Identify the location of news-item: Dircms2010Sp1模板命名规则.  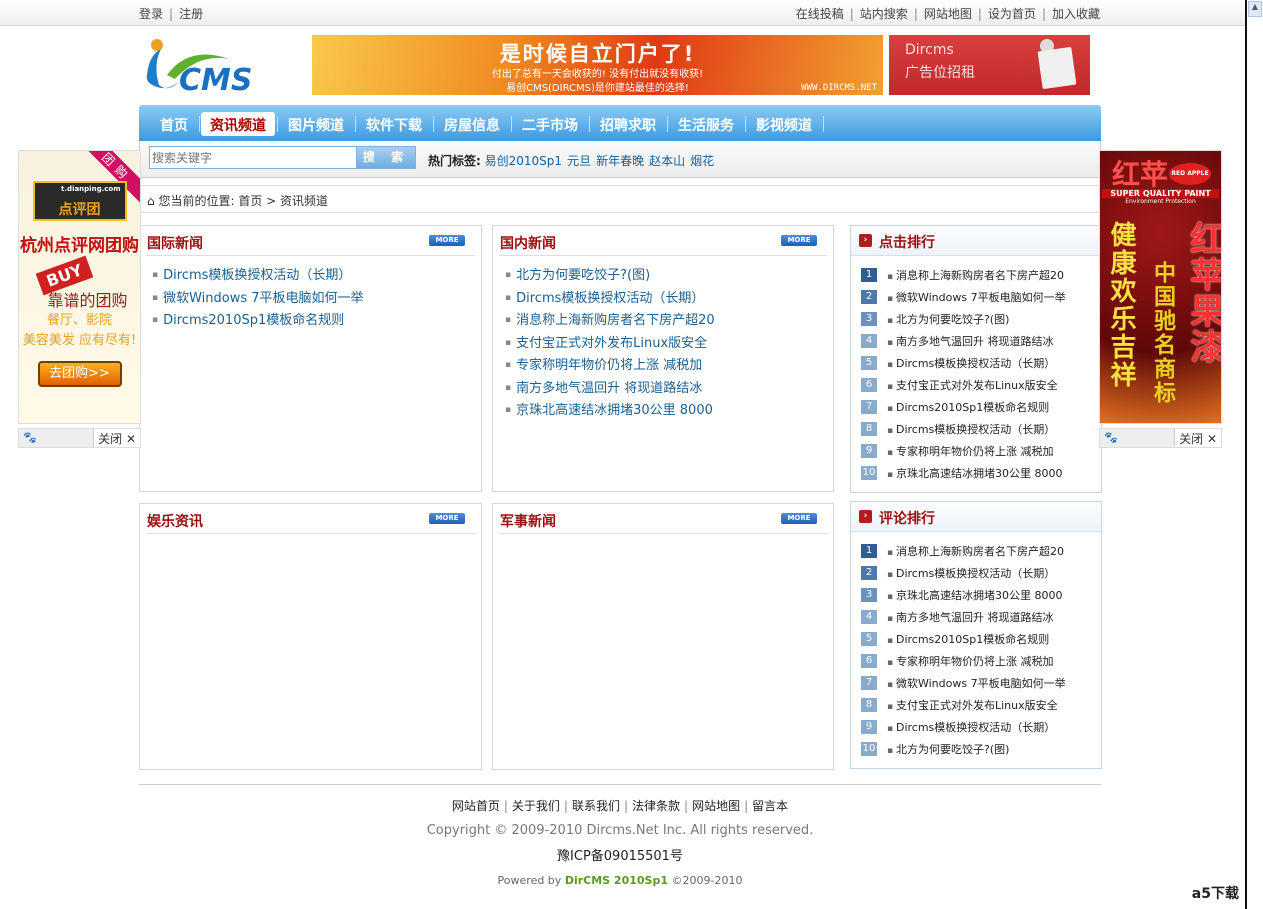
(310, 320).